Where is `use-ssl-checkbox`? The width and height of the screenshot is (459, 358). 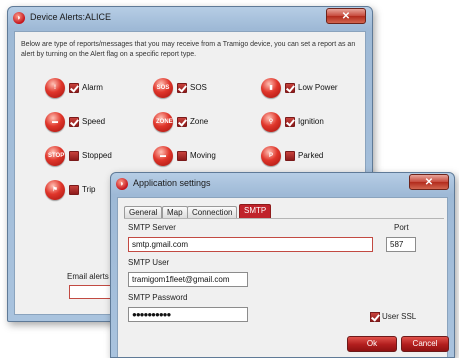 use-ssl-checkbox is located at coordinates (375, 317).